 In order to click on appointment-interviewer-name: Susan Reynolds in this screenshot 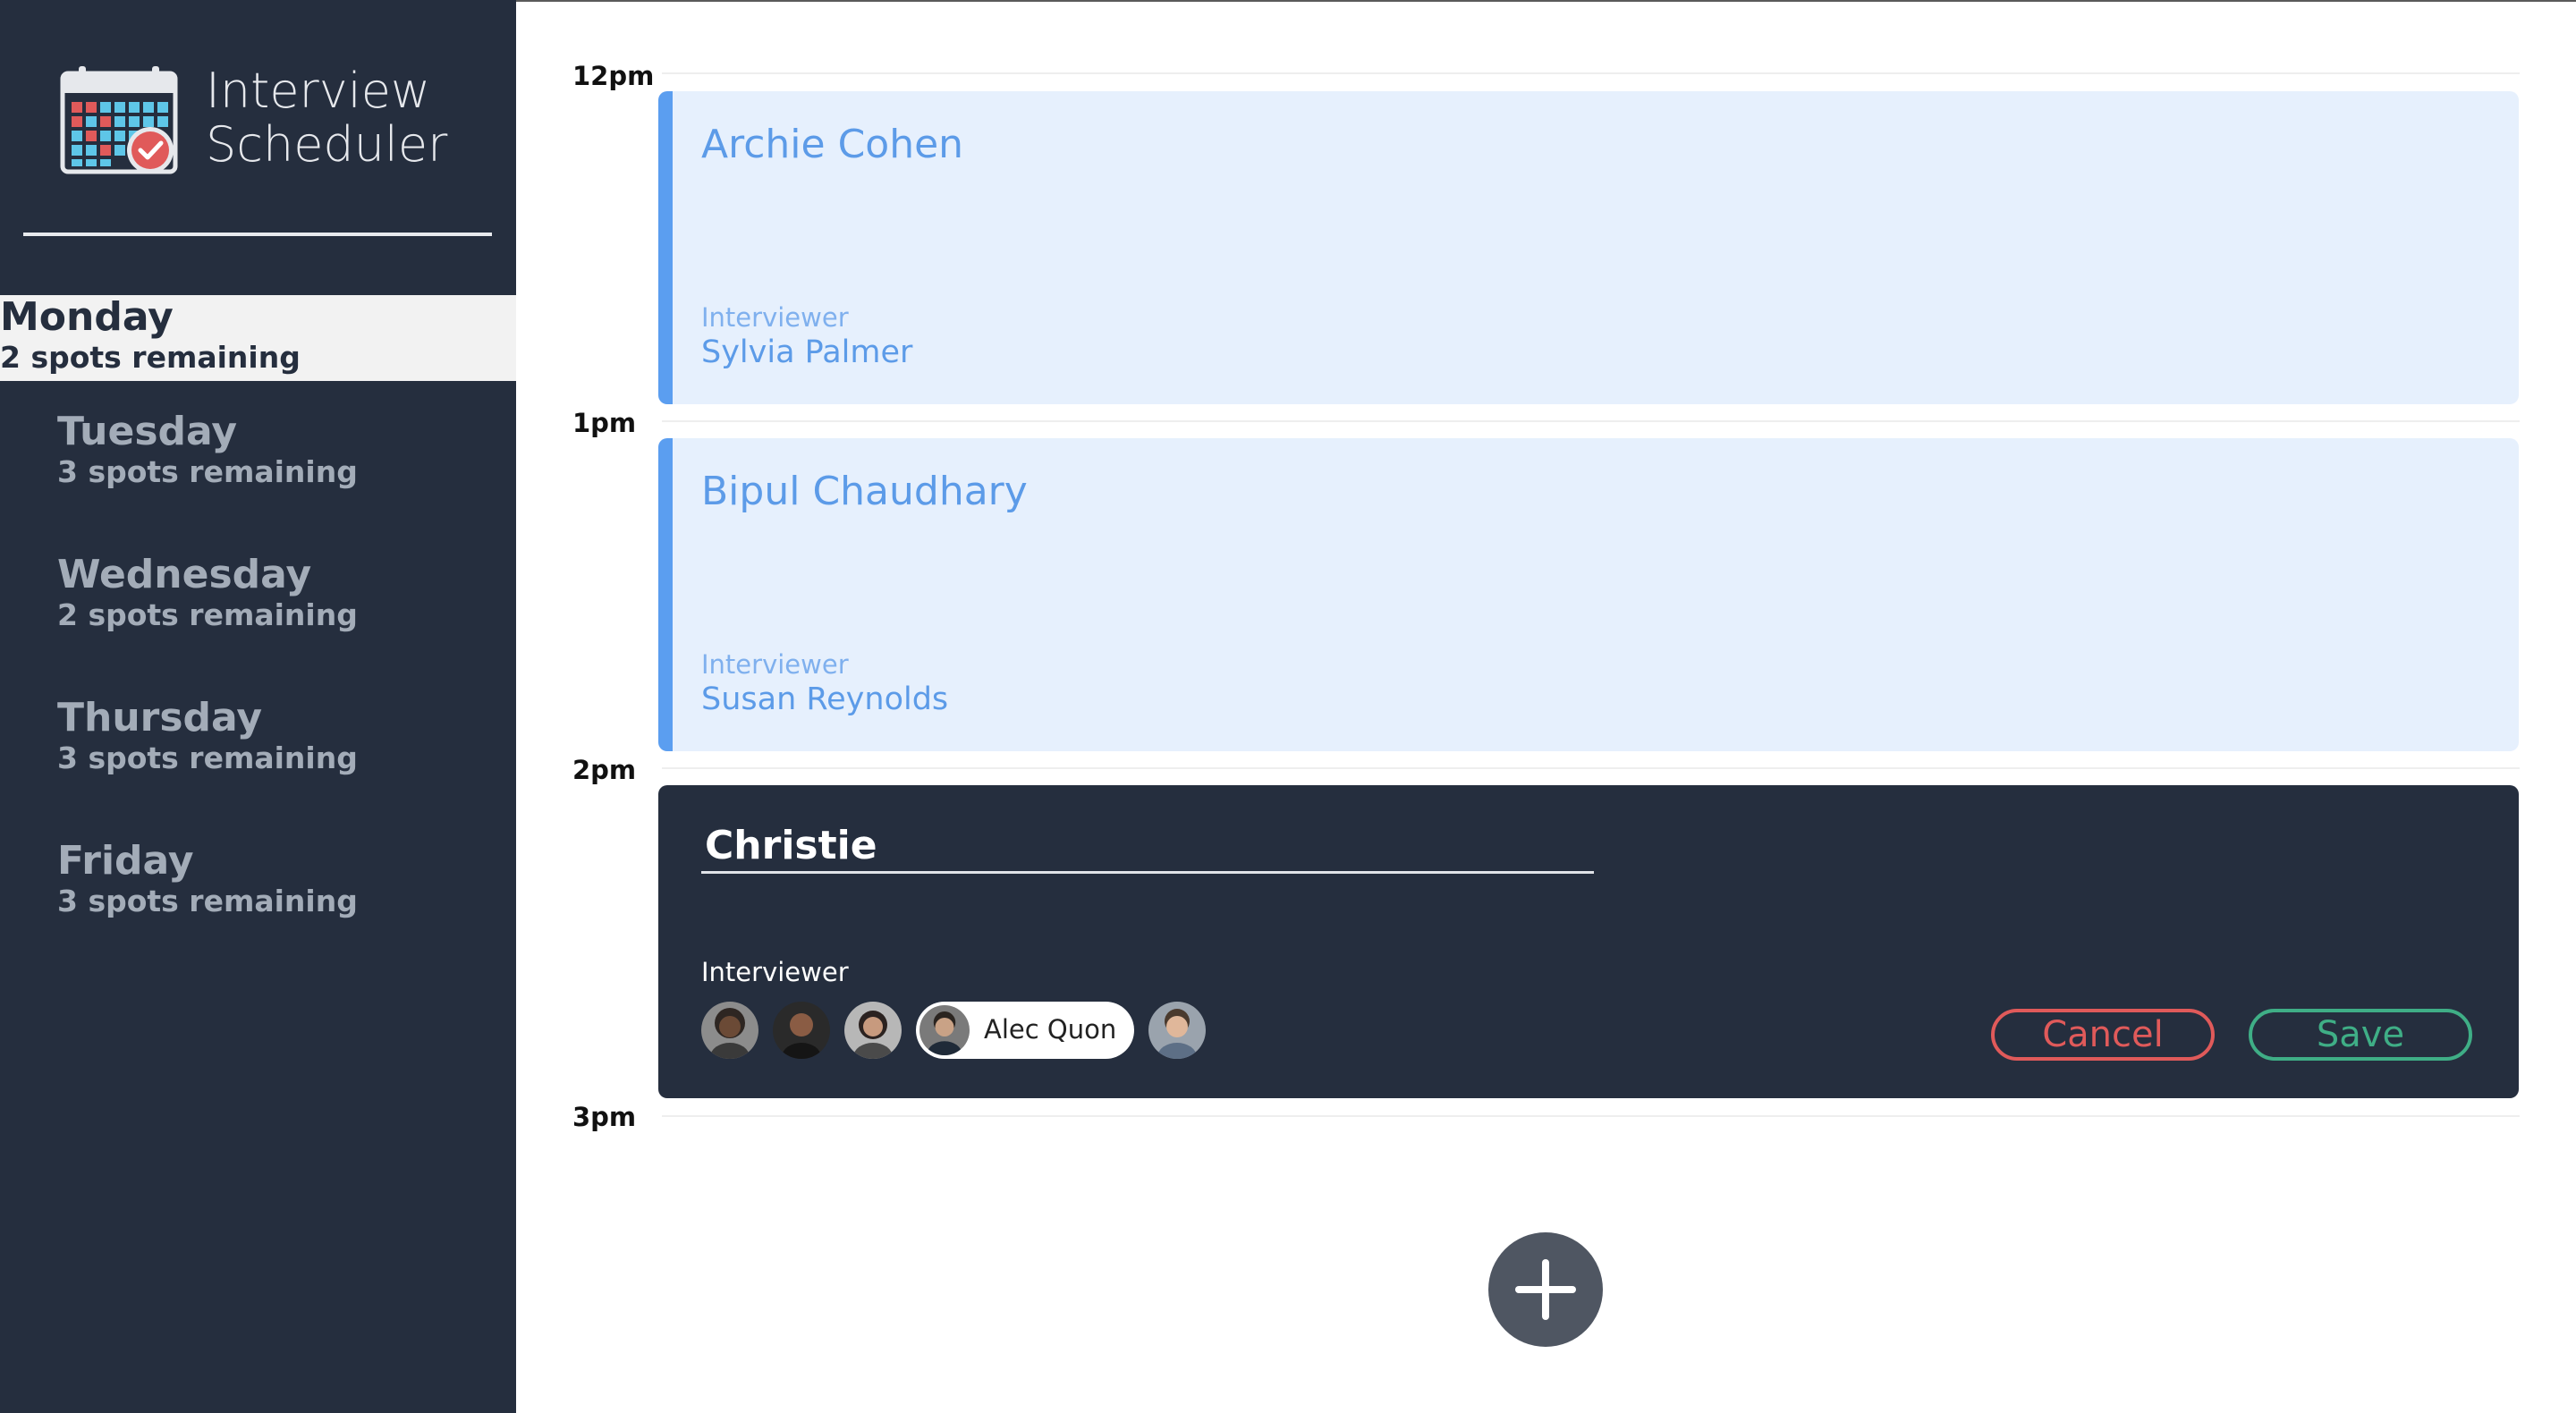, I will do `click(825, 699)`.